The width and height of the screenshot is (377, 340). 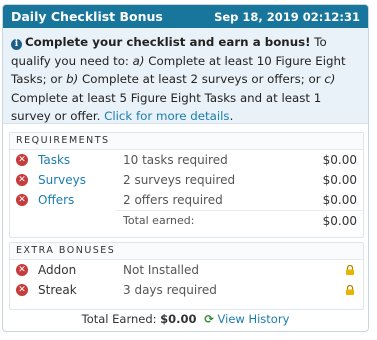 I want to click on total-earned-label: Total earned:, so click(x=159, y=220).